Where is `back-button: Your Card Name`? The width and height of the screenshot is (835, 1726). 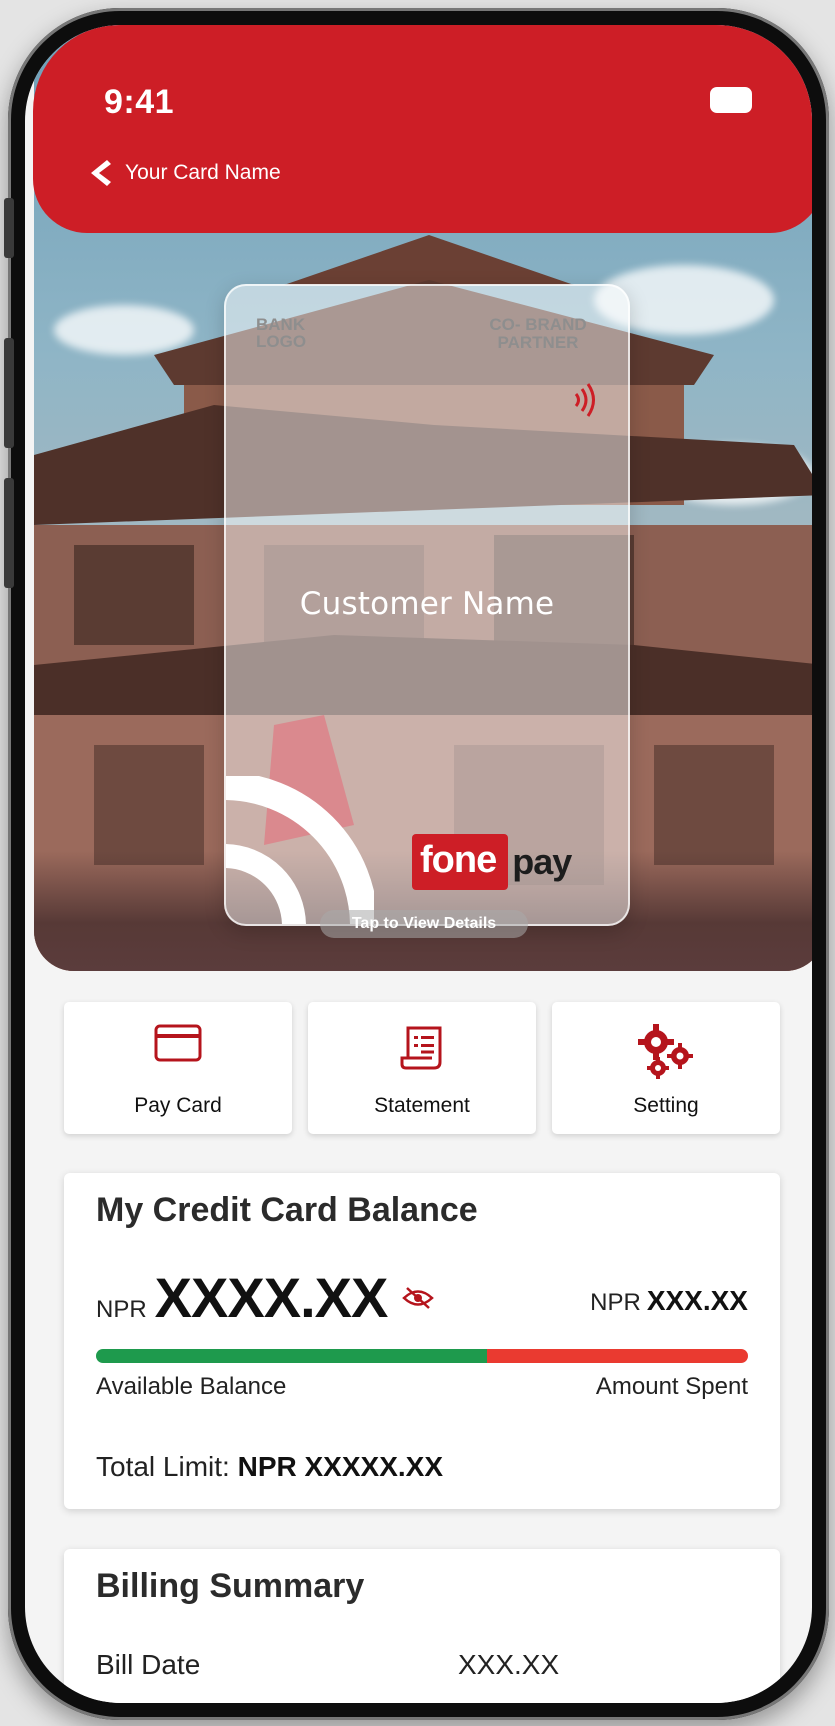
back-button: Your Card Name is located at coordinates (184, 173).